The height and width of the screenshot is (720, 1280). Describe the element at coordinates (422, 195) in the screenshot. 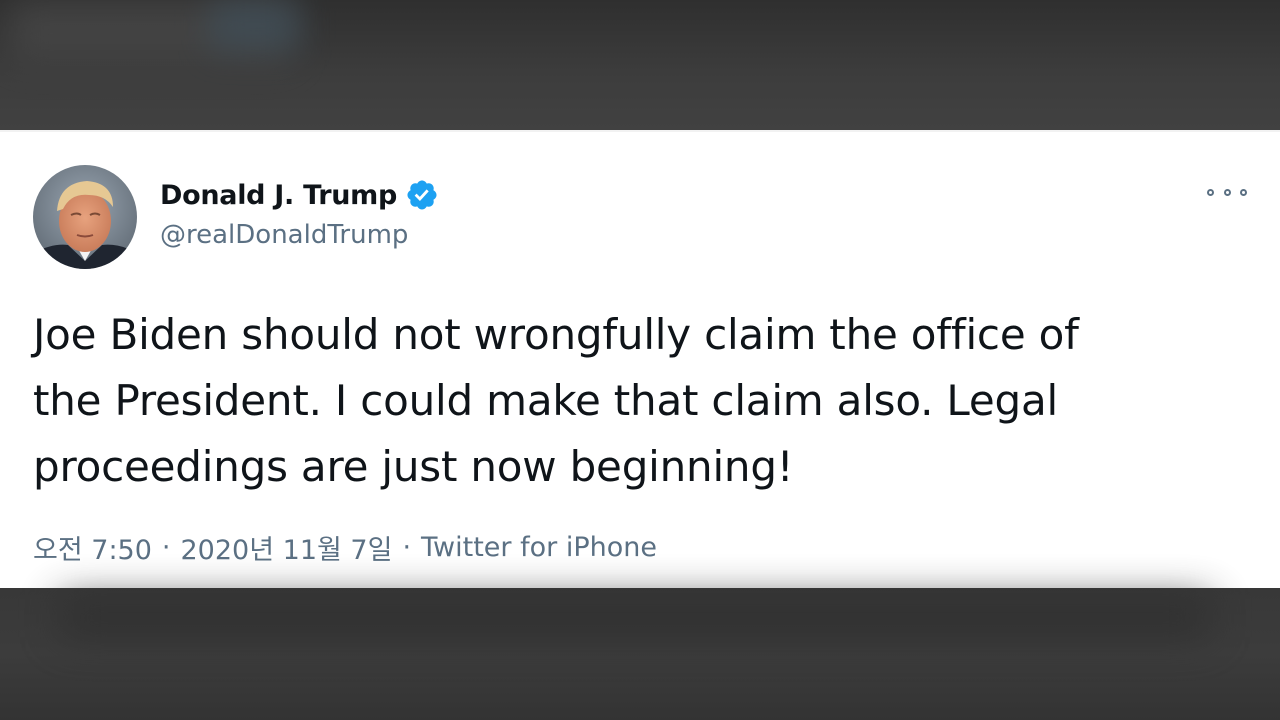

I see `verified-badge-icon` at that location.